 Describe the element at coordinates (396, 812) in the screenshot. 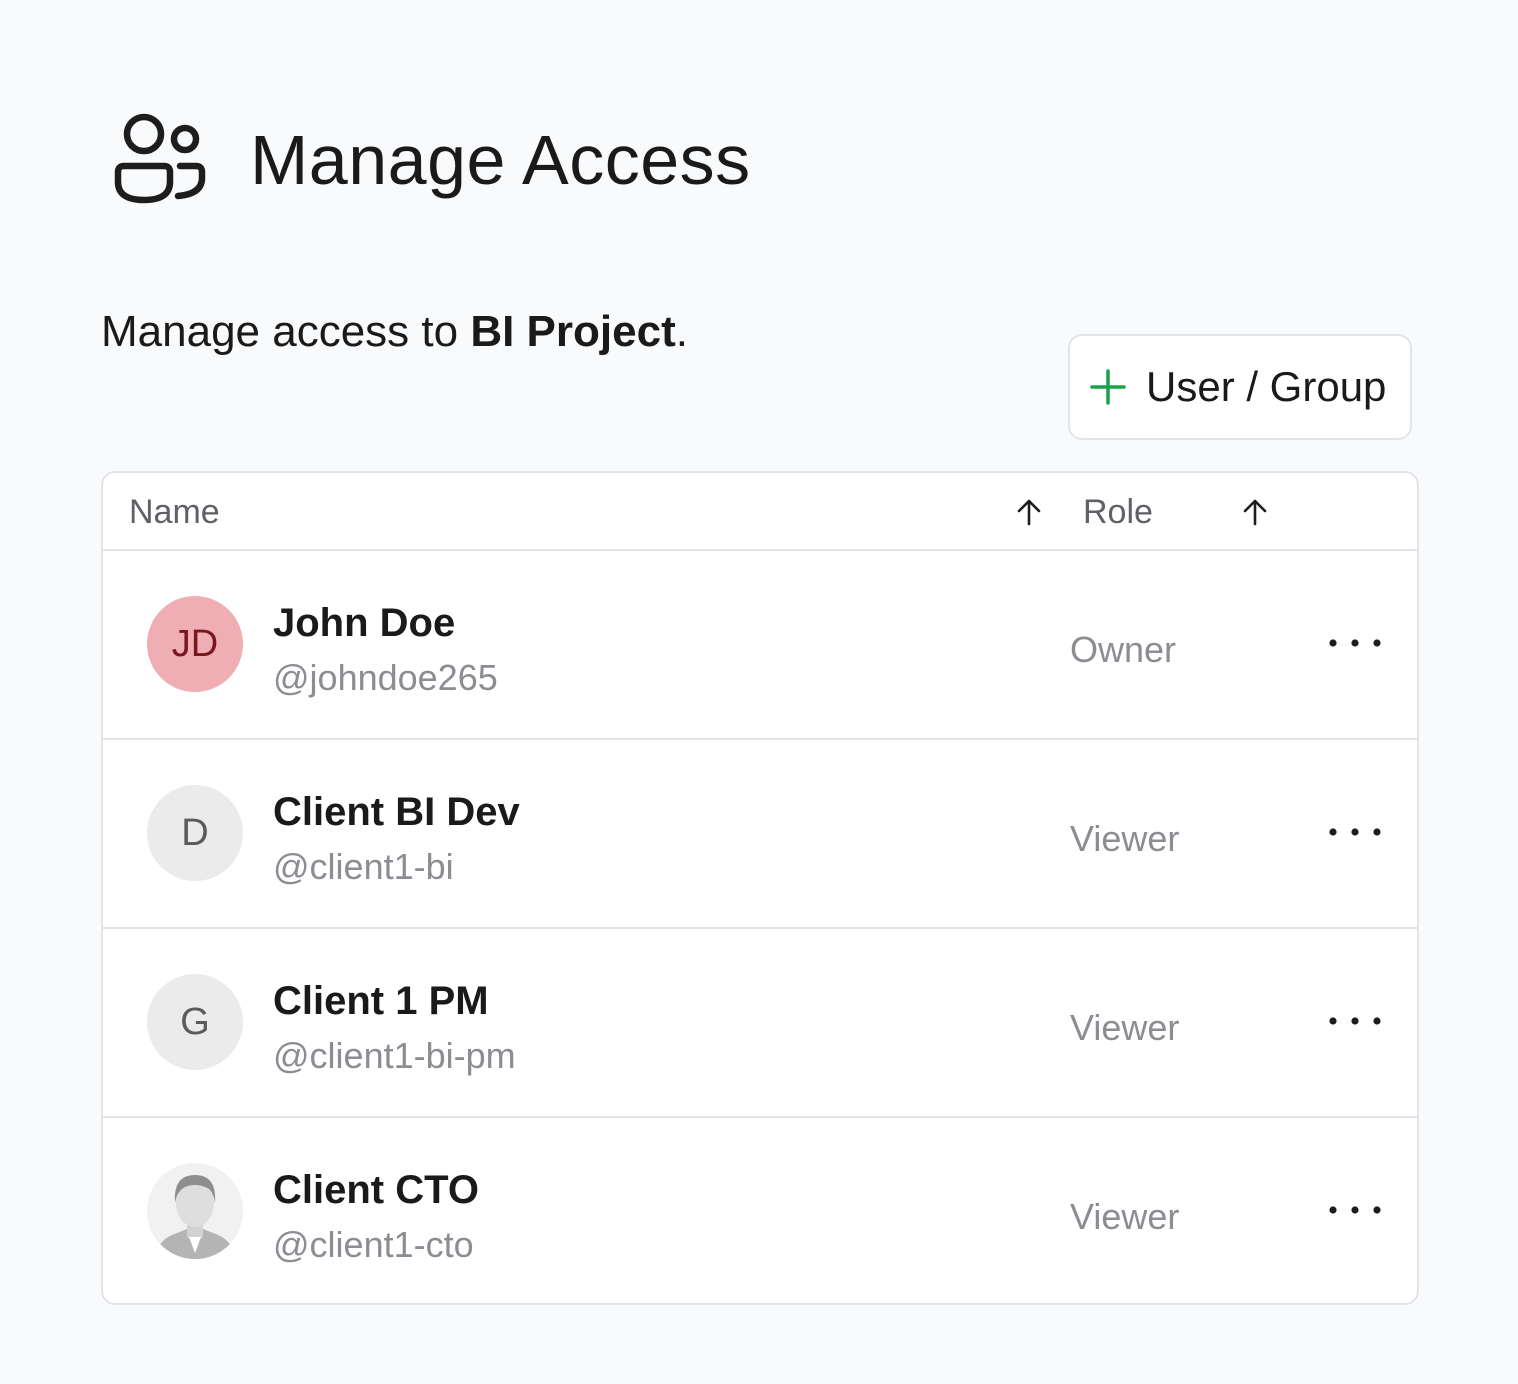

I see `user-name: Client BI Dev` at that location.